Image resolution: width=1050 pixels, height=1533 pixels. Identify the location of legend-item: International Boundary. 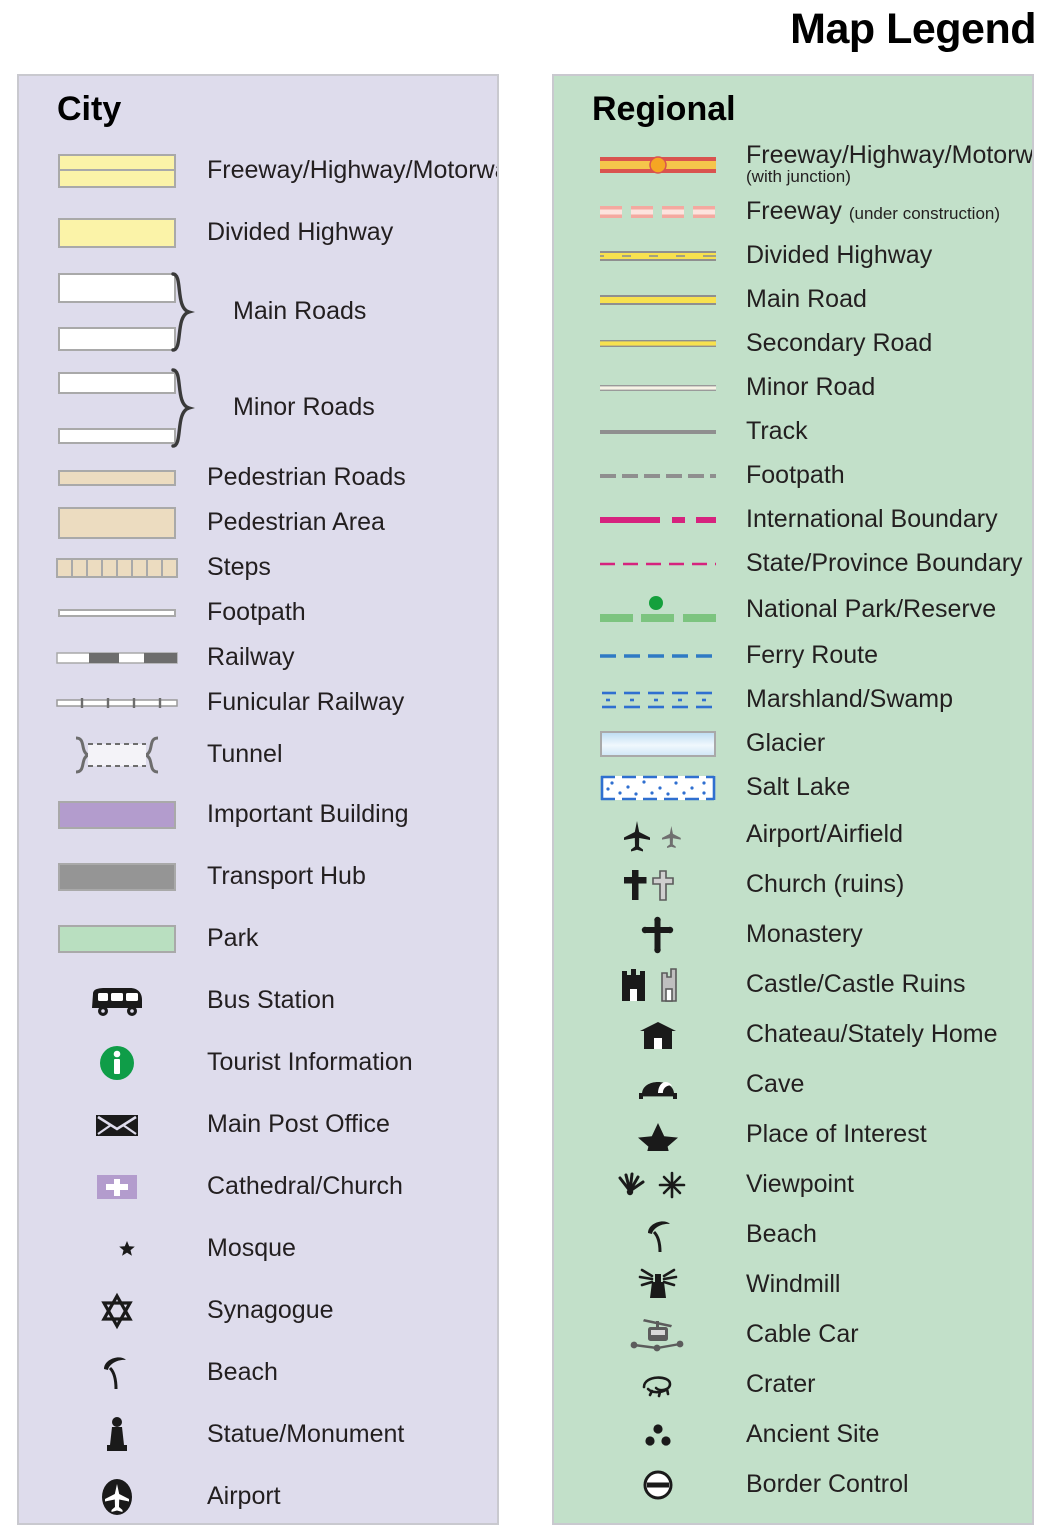
(793, 520).